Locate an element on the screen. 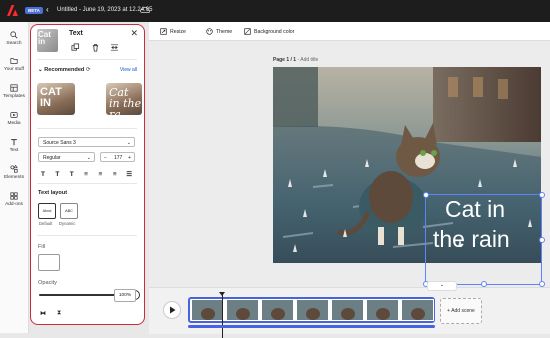 The height and width of the screenshot is (338, 550). text-layout-label: Text layout is located at coordinates (53, 193).